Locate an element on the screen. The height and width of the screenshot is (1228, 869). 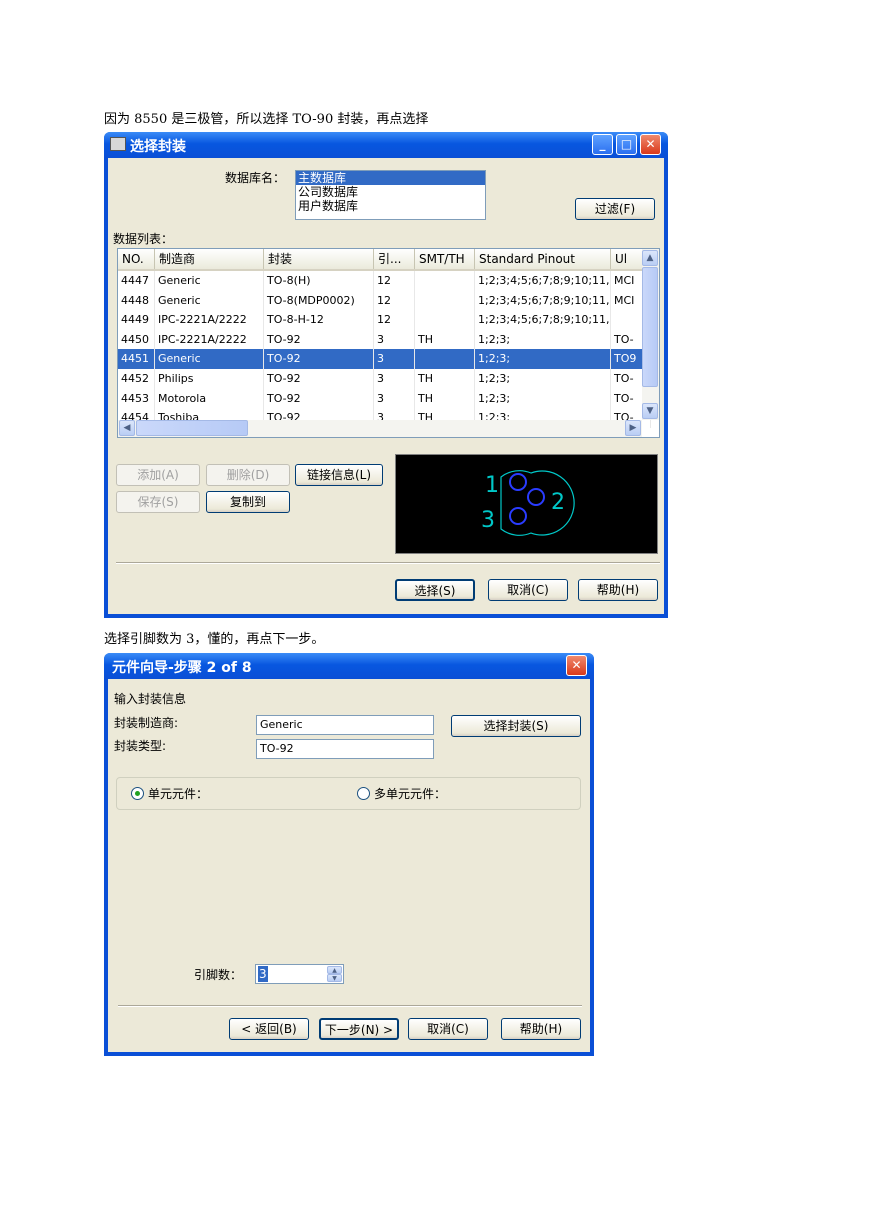
scroll-down-icon: ▼ is located at coordinates (650, 411).